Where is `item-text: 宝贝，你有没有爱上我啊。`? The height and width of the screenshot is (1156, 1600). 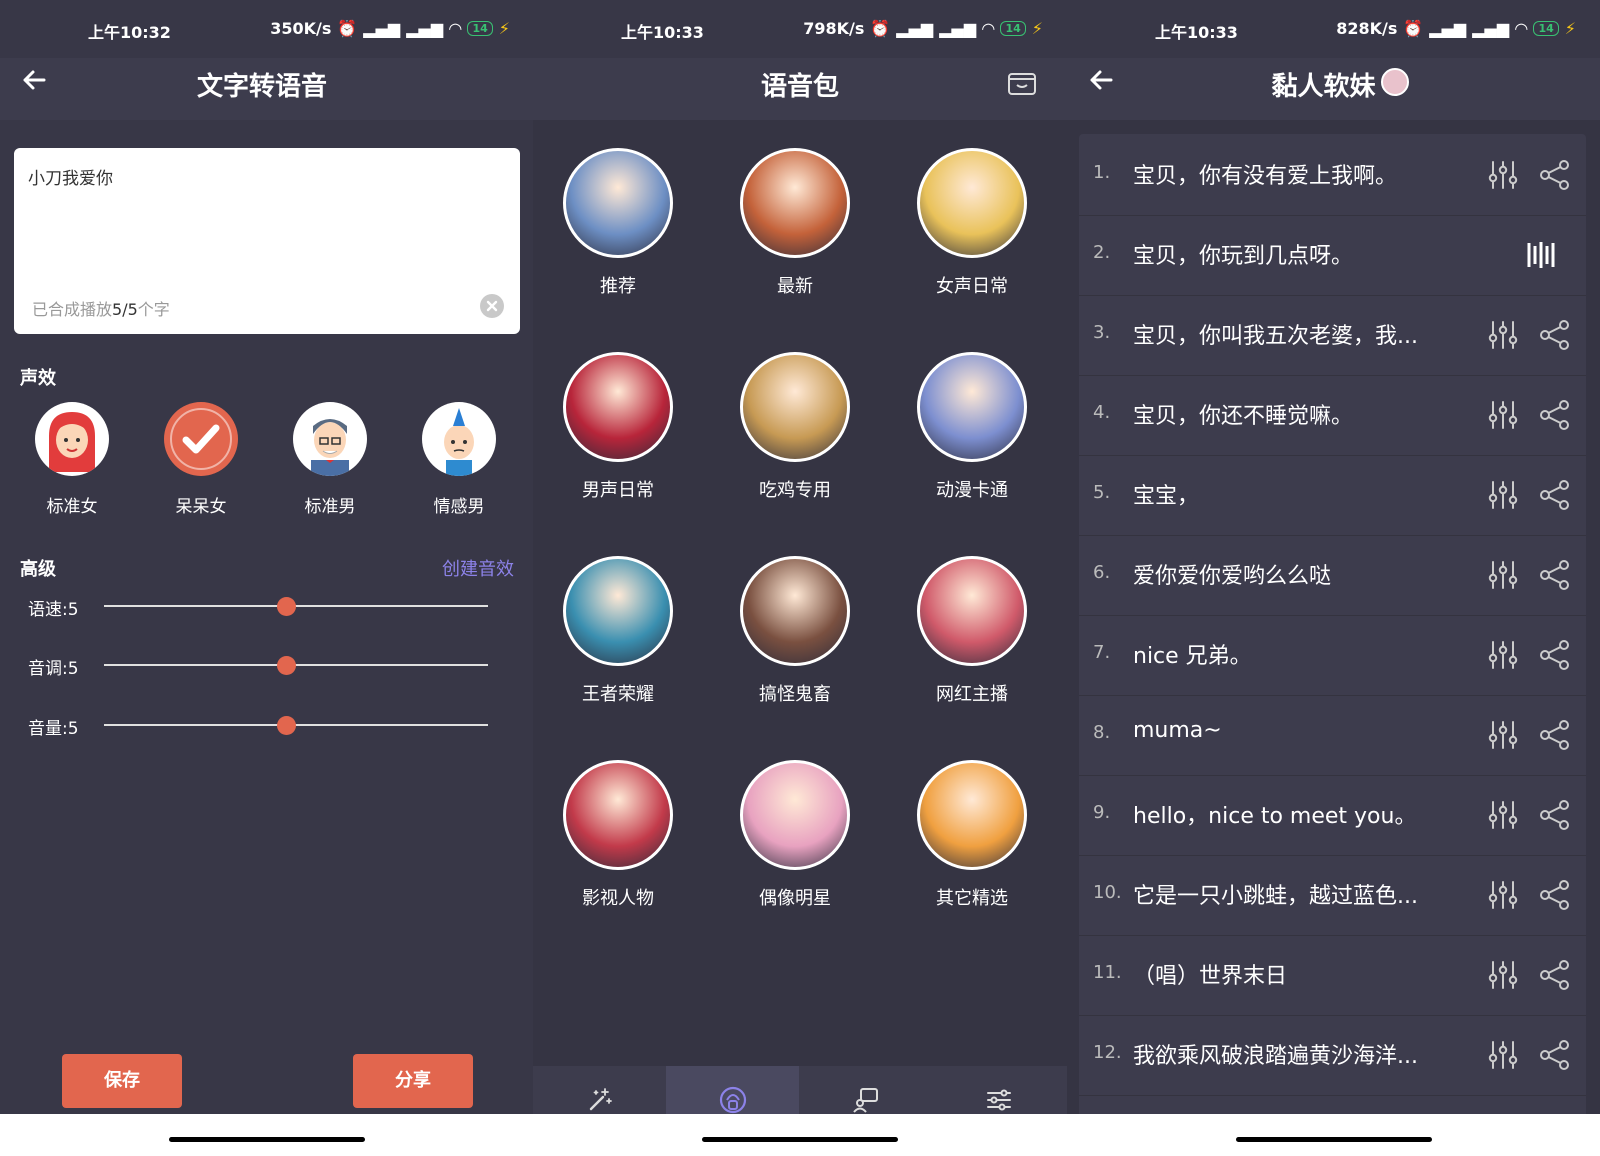
item-text: 宝贝，你有没有爱上我啊。 is located at coordinates (1265, 176).